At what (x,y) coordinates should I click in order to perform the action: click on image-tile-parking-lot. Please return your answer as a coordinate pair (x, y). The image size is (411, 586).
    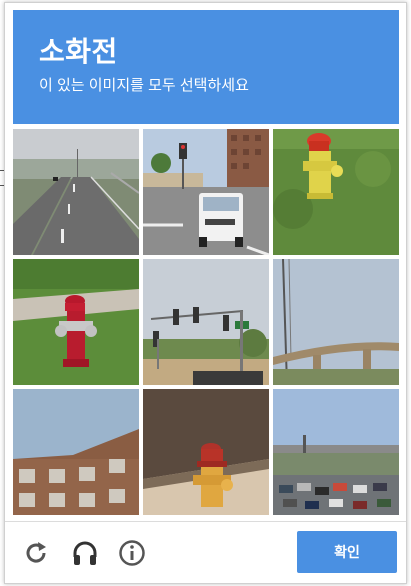
    Looking at the image, I should click on (336, 452).